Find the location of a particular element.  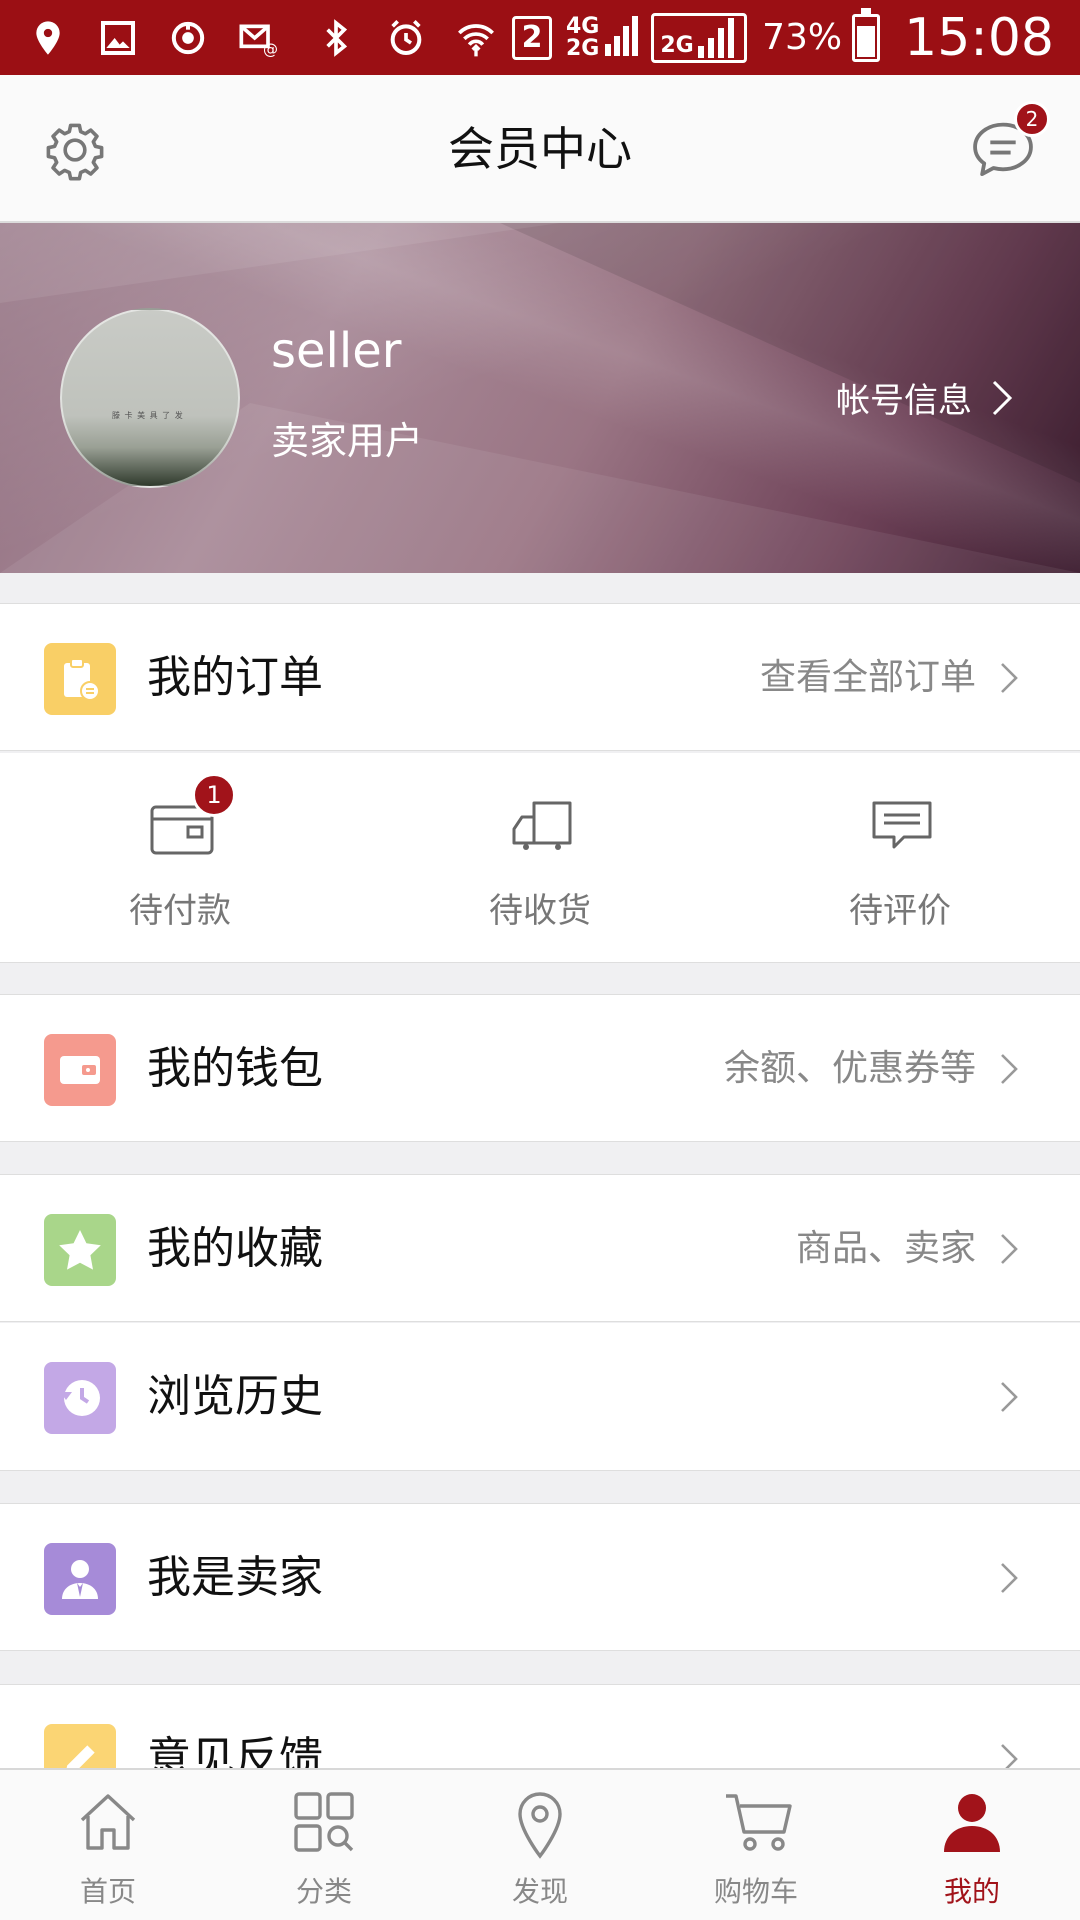

sync-icon is located at coordinates (188, 38).